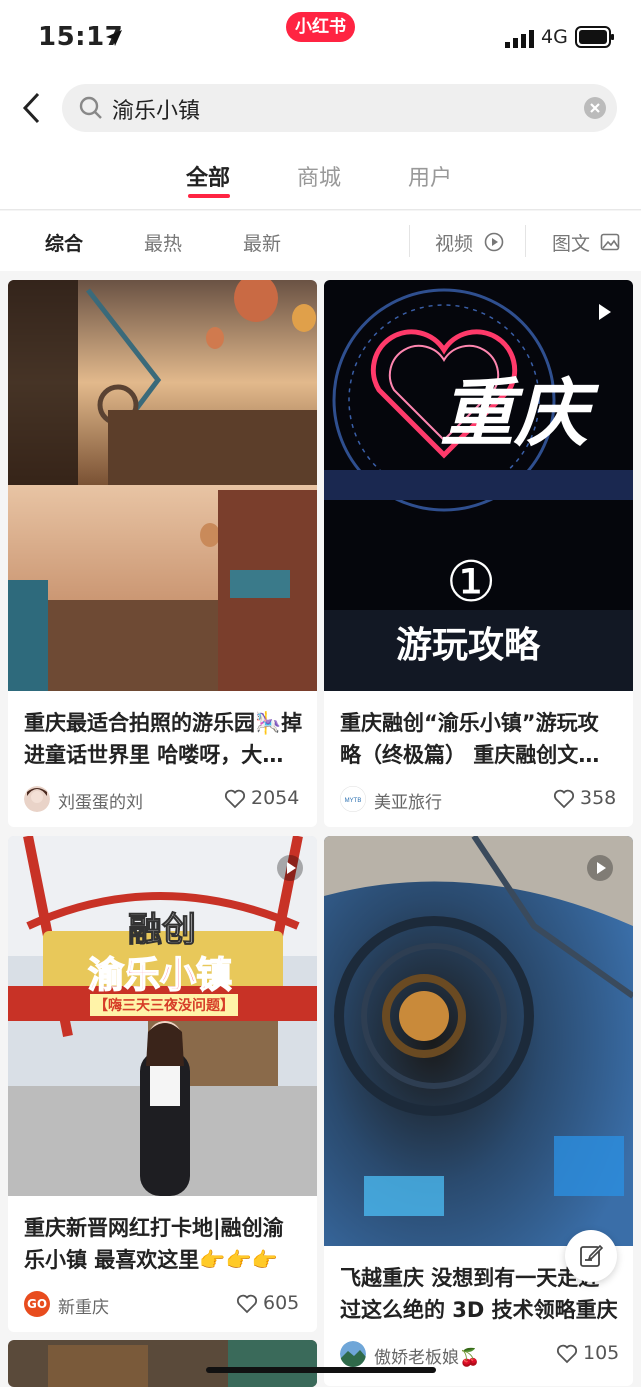 The image size is (641, 1387). I want to click on author-name: 刘蛋蛋的刘, so click(100, 800).